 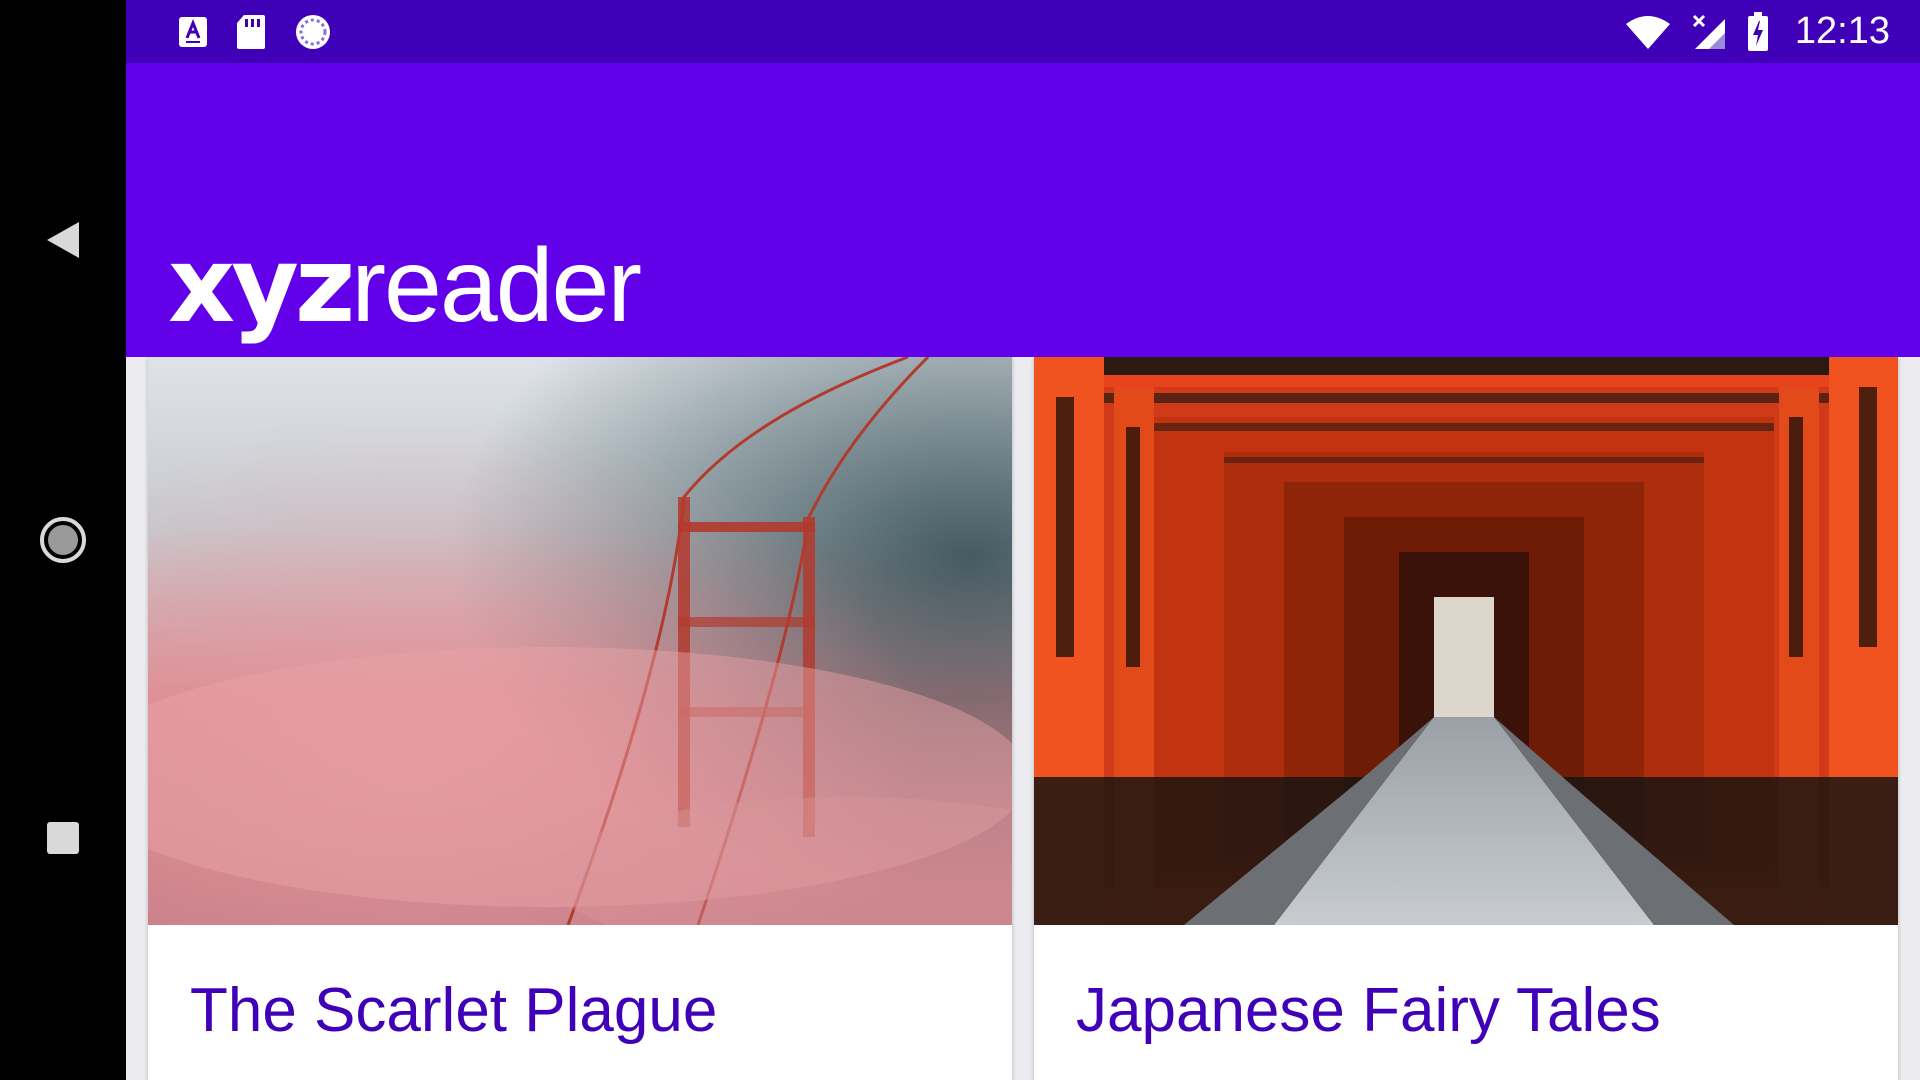 I want to click on cell-signal-no-service-icon, so click(x=1709, y=32).